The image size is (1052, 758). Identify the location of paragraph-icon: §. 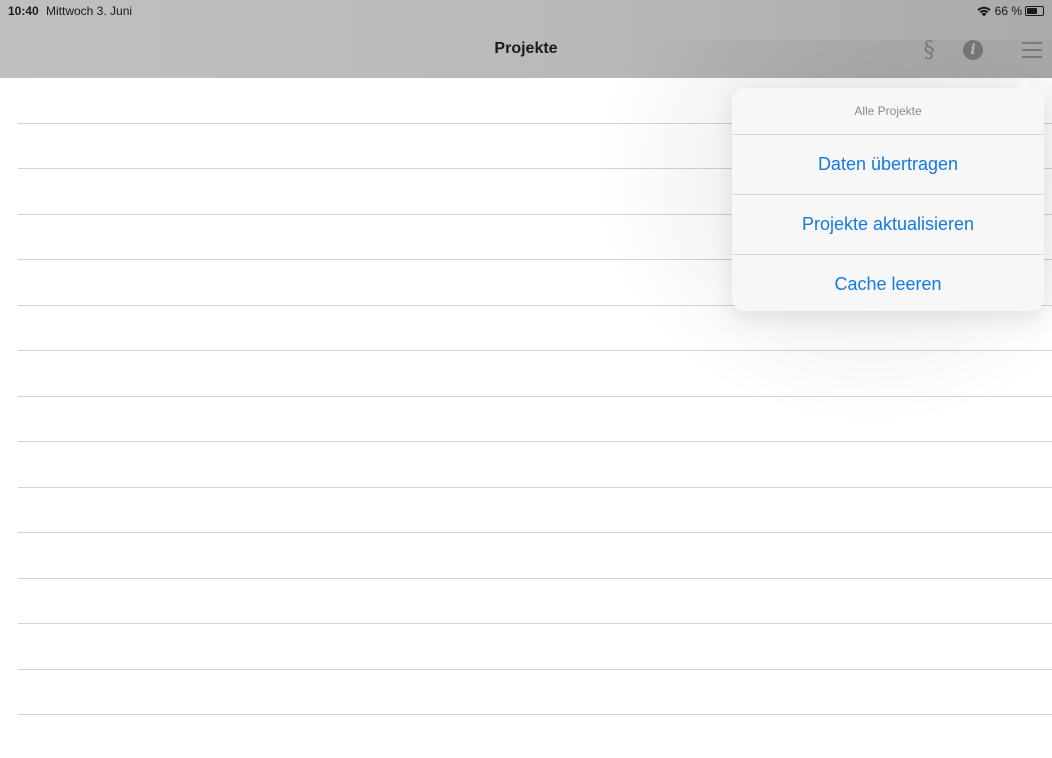
(929, 50).